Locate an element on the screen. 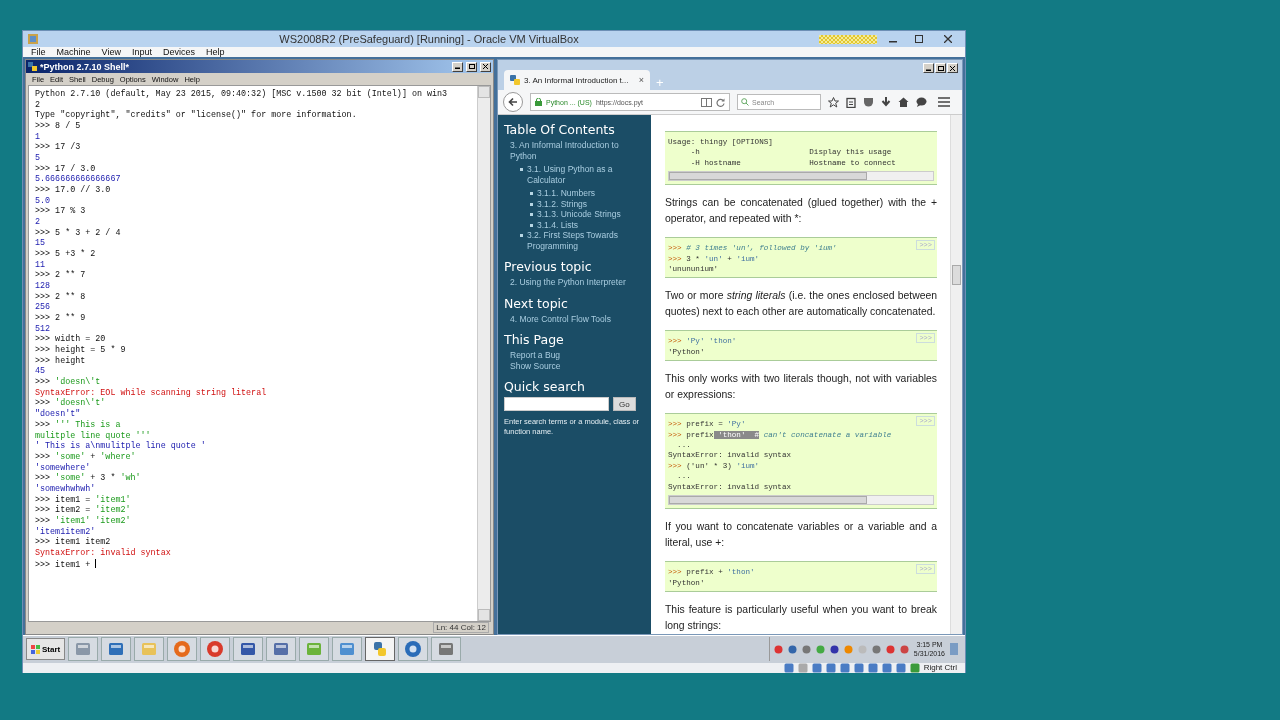  shell-line: 2 is located at coordinates (38, 105).